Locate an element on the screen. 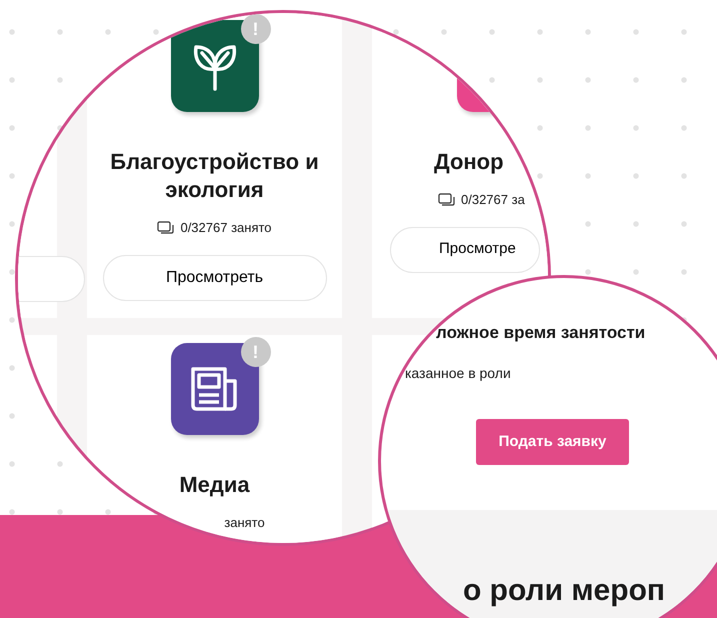 This screenshot has height=618, width=717. occupancy-count: занято is located at coordinates (244, 523).